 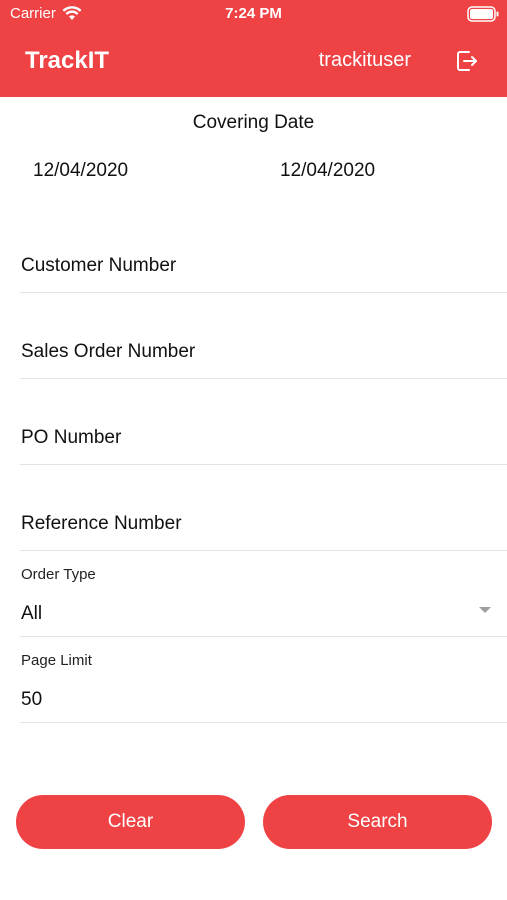 I want to click on date-from-field: 12/04/2020, so click(x=80, y=171).